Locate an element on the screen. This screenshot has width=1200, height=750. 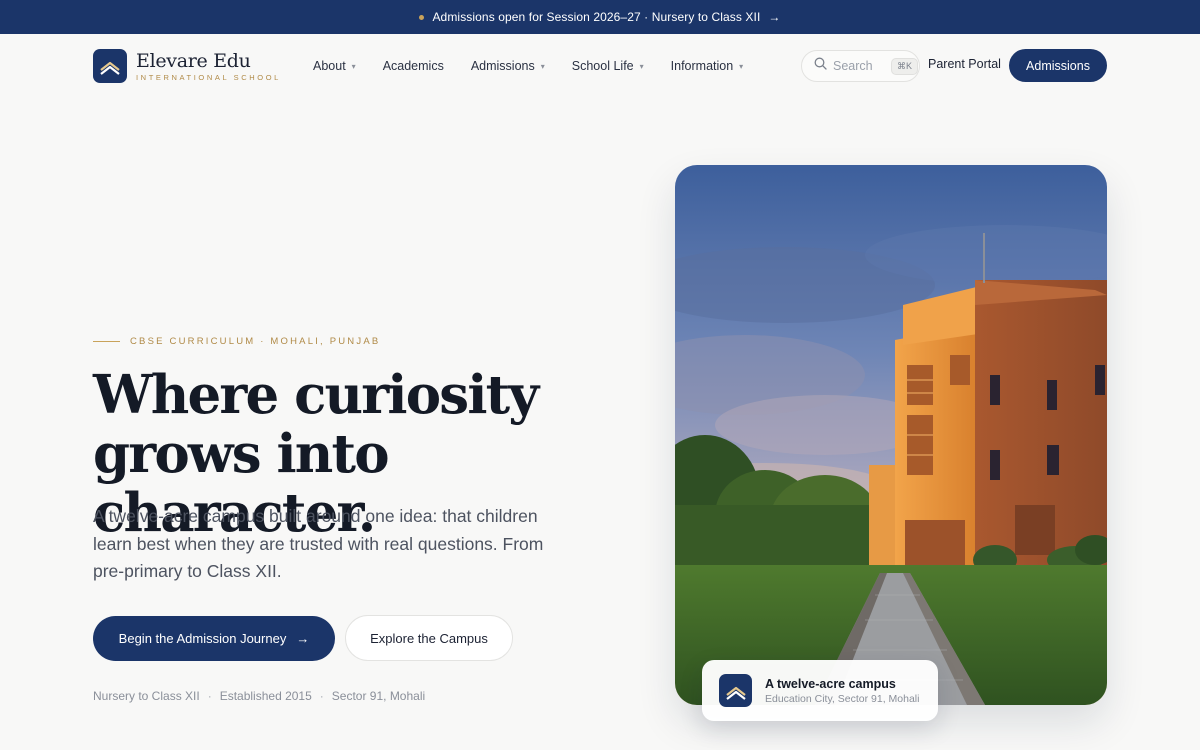
fact-item: Nursery to Class XII is located at coordinates (146, 696).